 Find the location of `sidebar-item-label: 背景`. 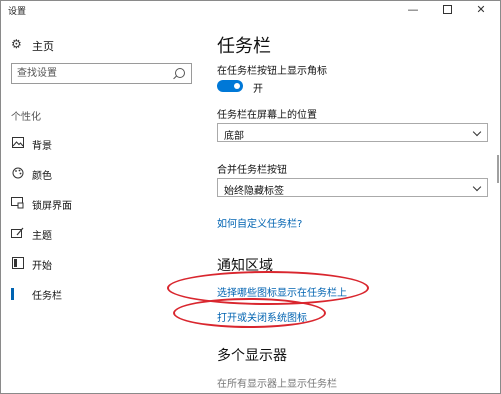

sidebar-item-label: 背景 is located at coordinates (42, 146).